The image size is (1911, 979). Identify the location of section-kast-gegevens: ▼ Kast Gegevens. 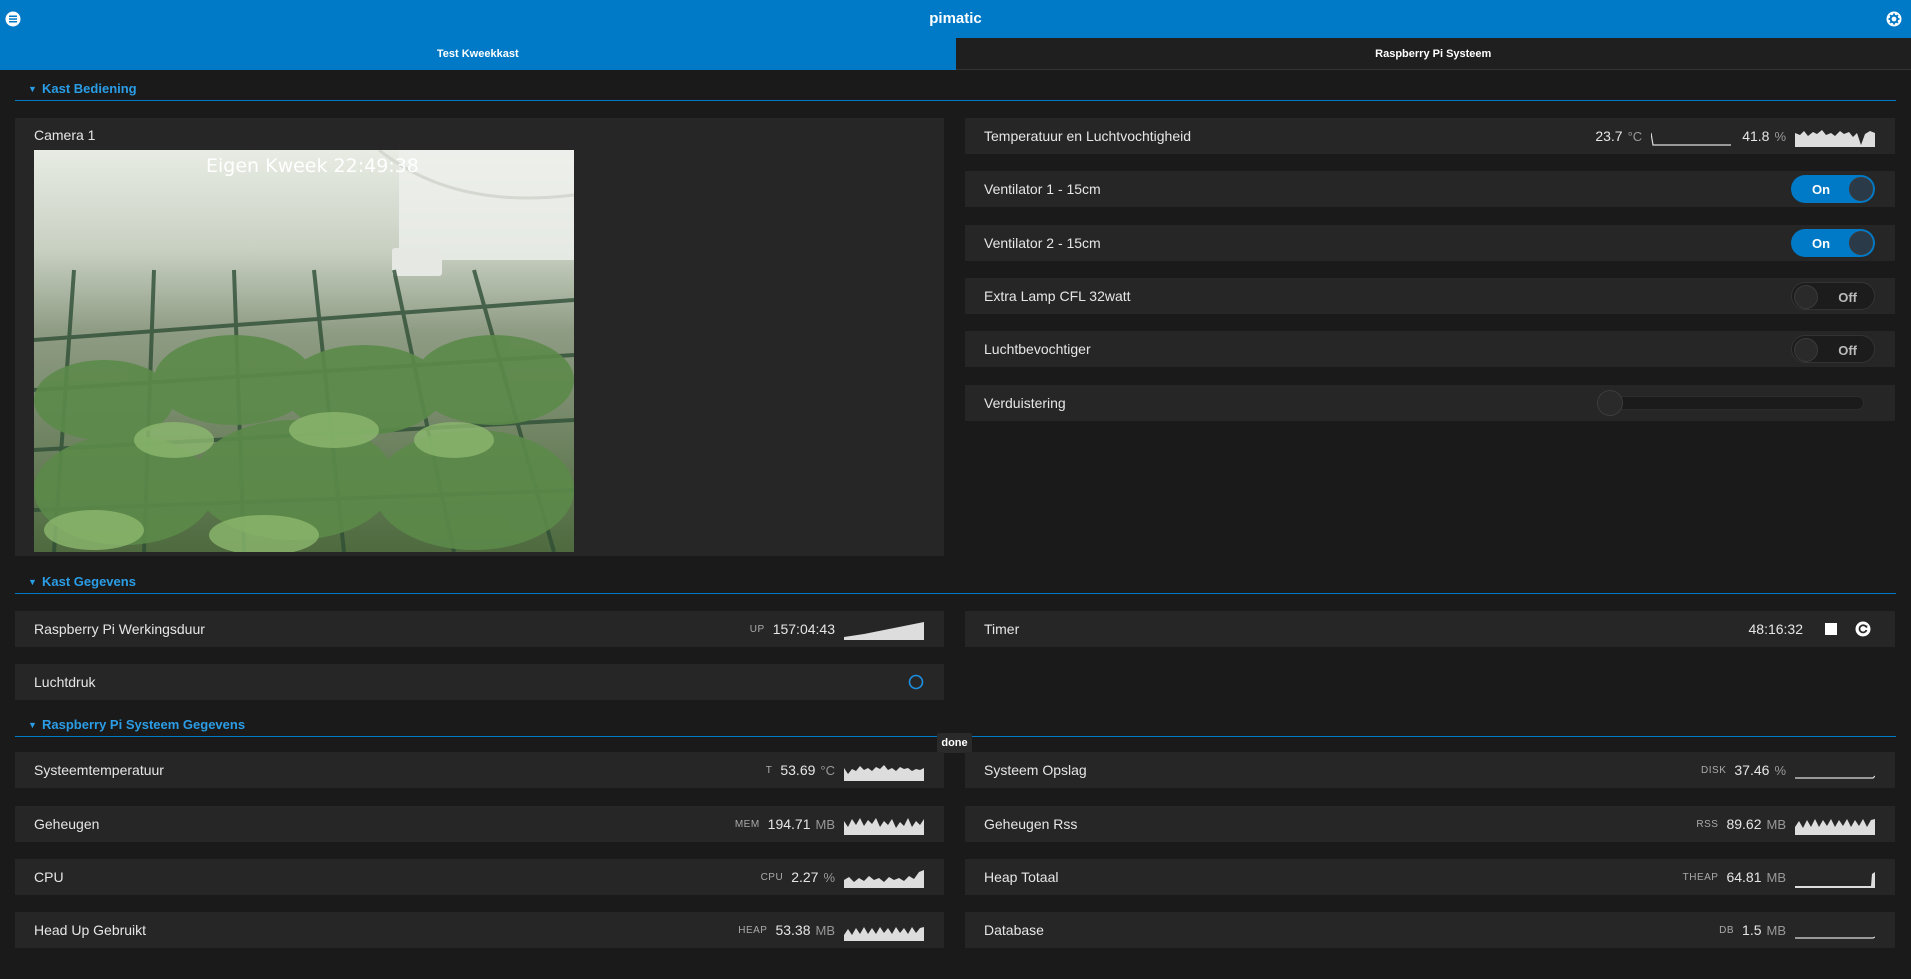
(955, 584).